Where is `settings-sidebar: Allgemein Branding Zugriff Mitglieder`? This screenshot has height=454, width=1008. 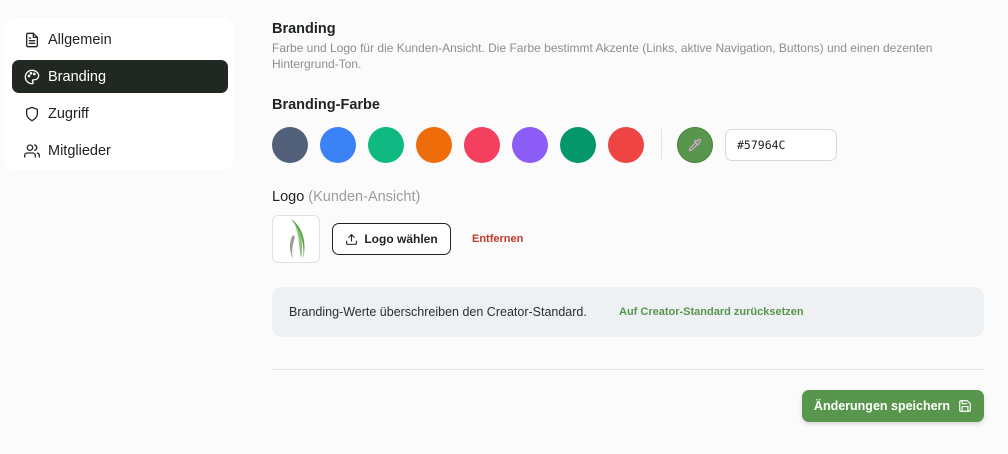
settings-sidebar: Allgemein Branding Zugriff Mitglieder is located at coordinates (119, 94).